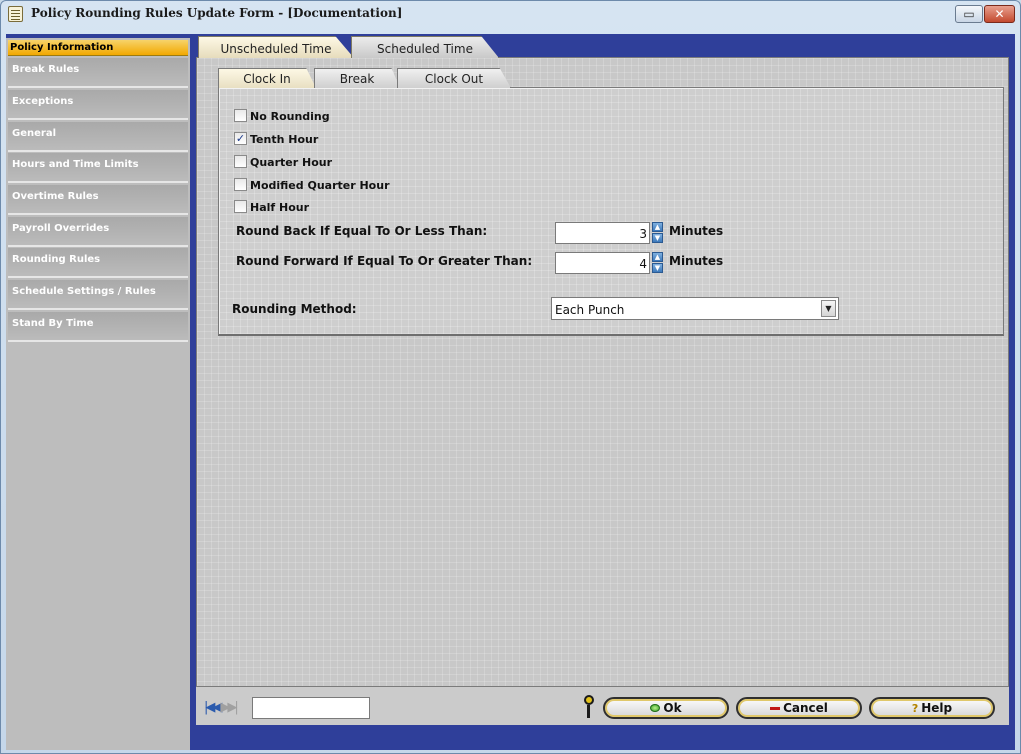 This screenshot has width=1021, height=754. Describe the element at coordinates (672, 708) in the screenshot. I see `ok-label: Ok` at that location.